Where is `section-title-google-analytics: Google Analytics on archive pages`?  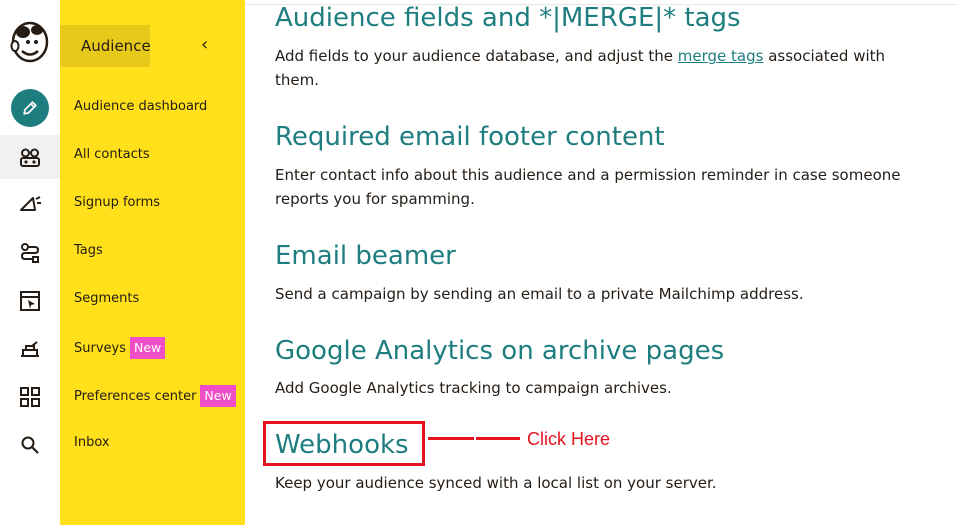 section-title-google-analytics: Google Analytics on archive pages is located at coordinates (499, 351).